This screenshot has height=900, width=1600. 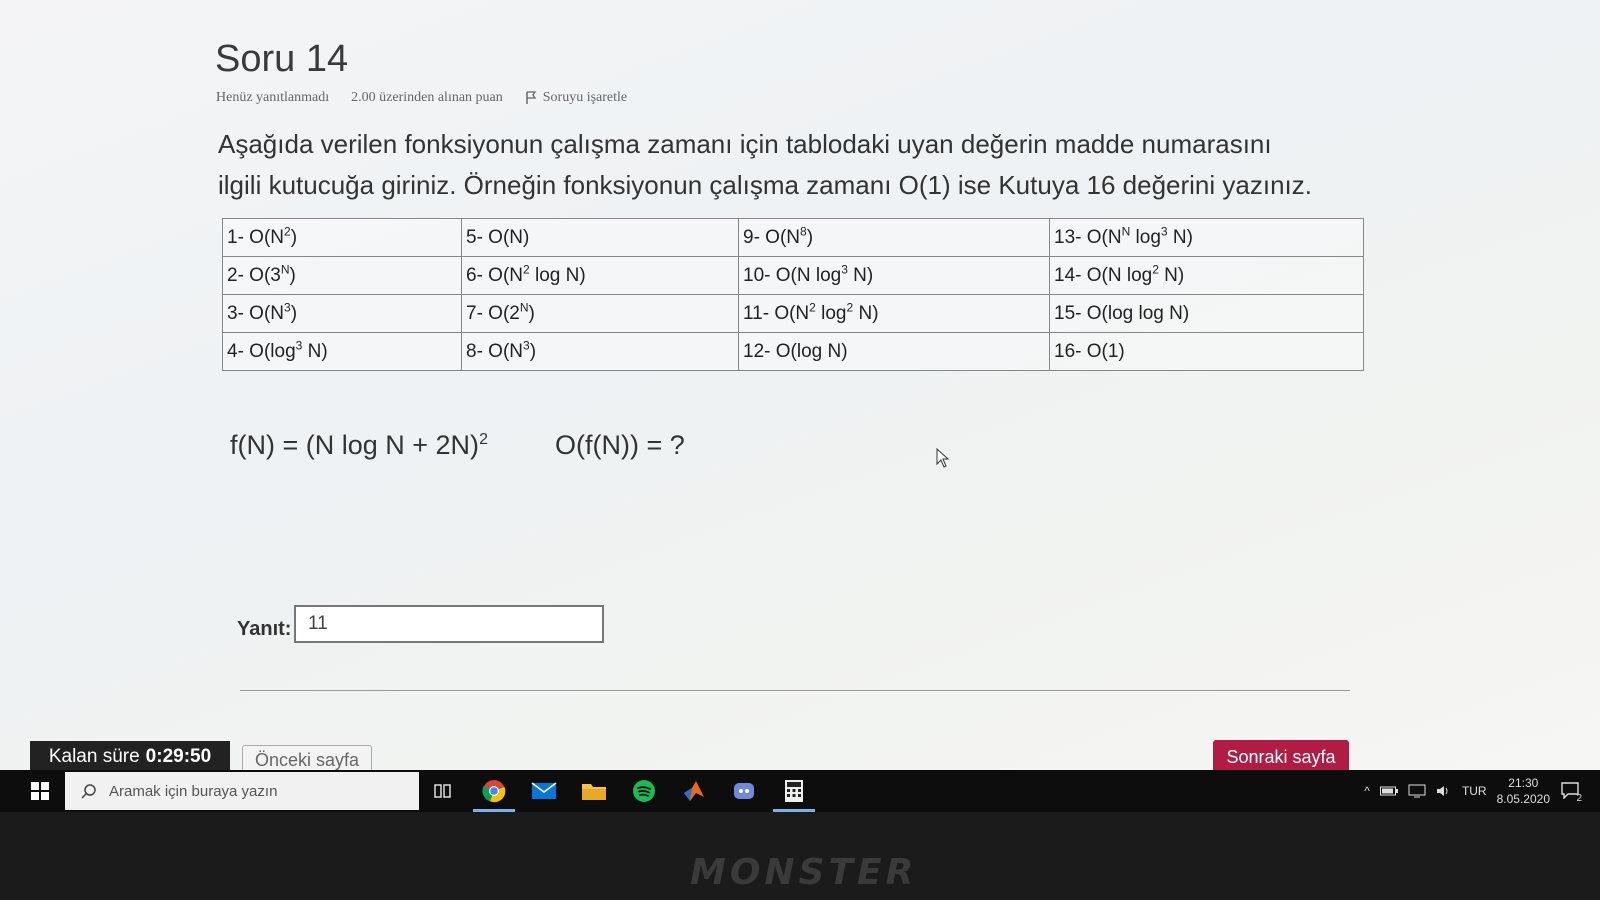 What do you see at coordinates (943, 460) in the screenshot?
I see `mouse-cursor-icon` at bounding box center [943, 460].